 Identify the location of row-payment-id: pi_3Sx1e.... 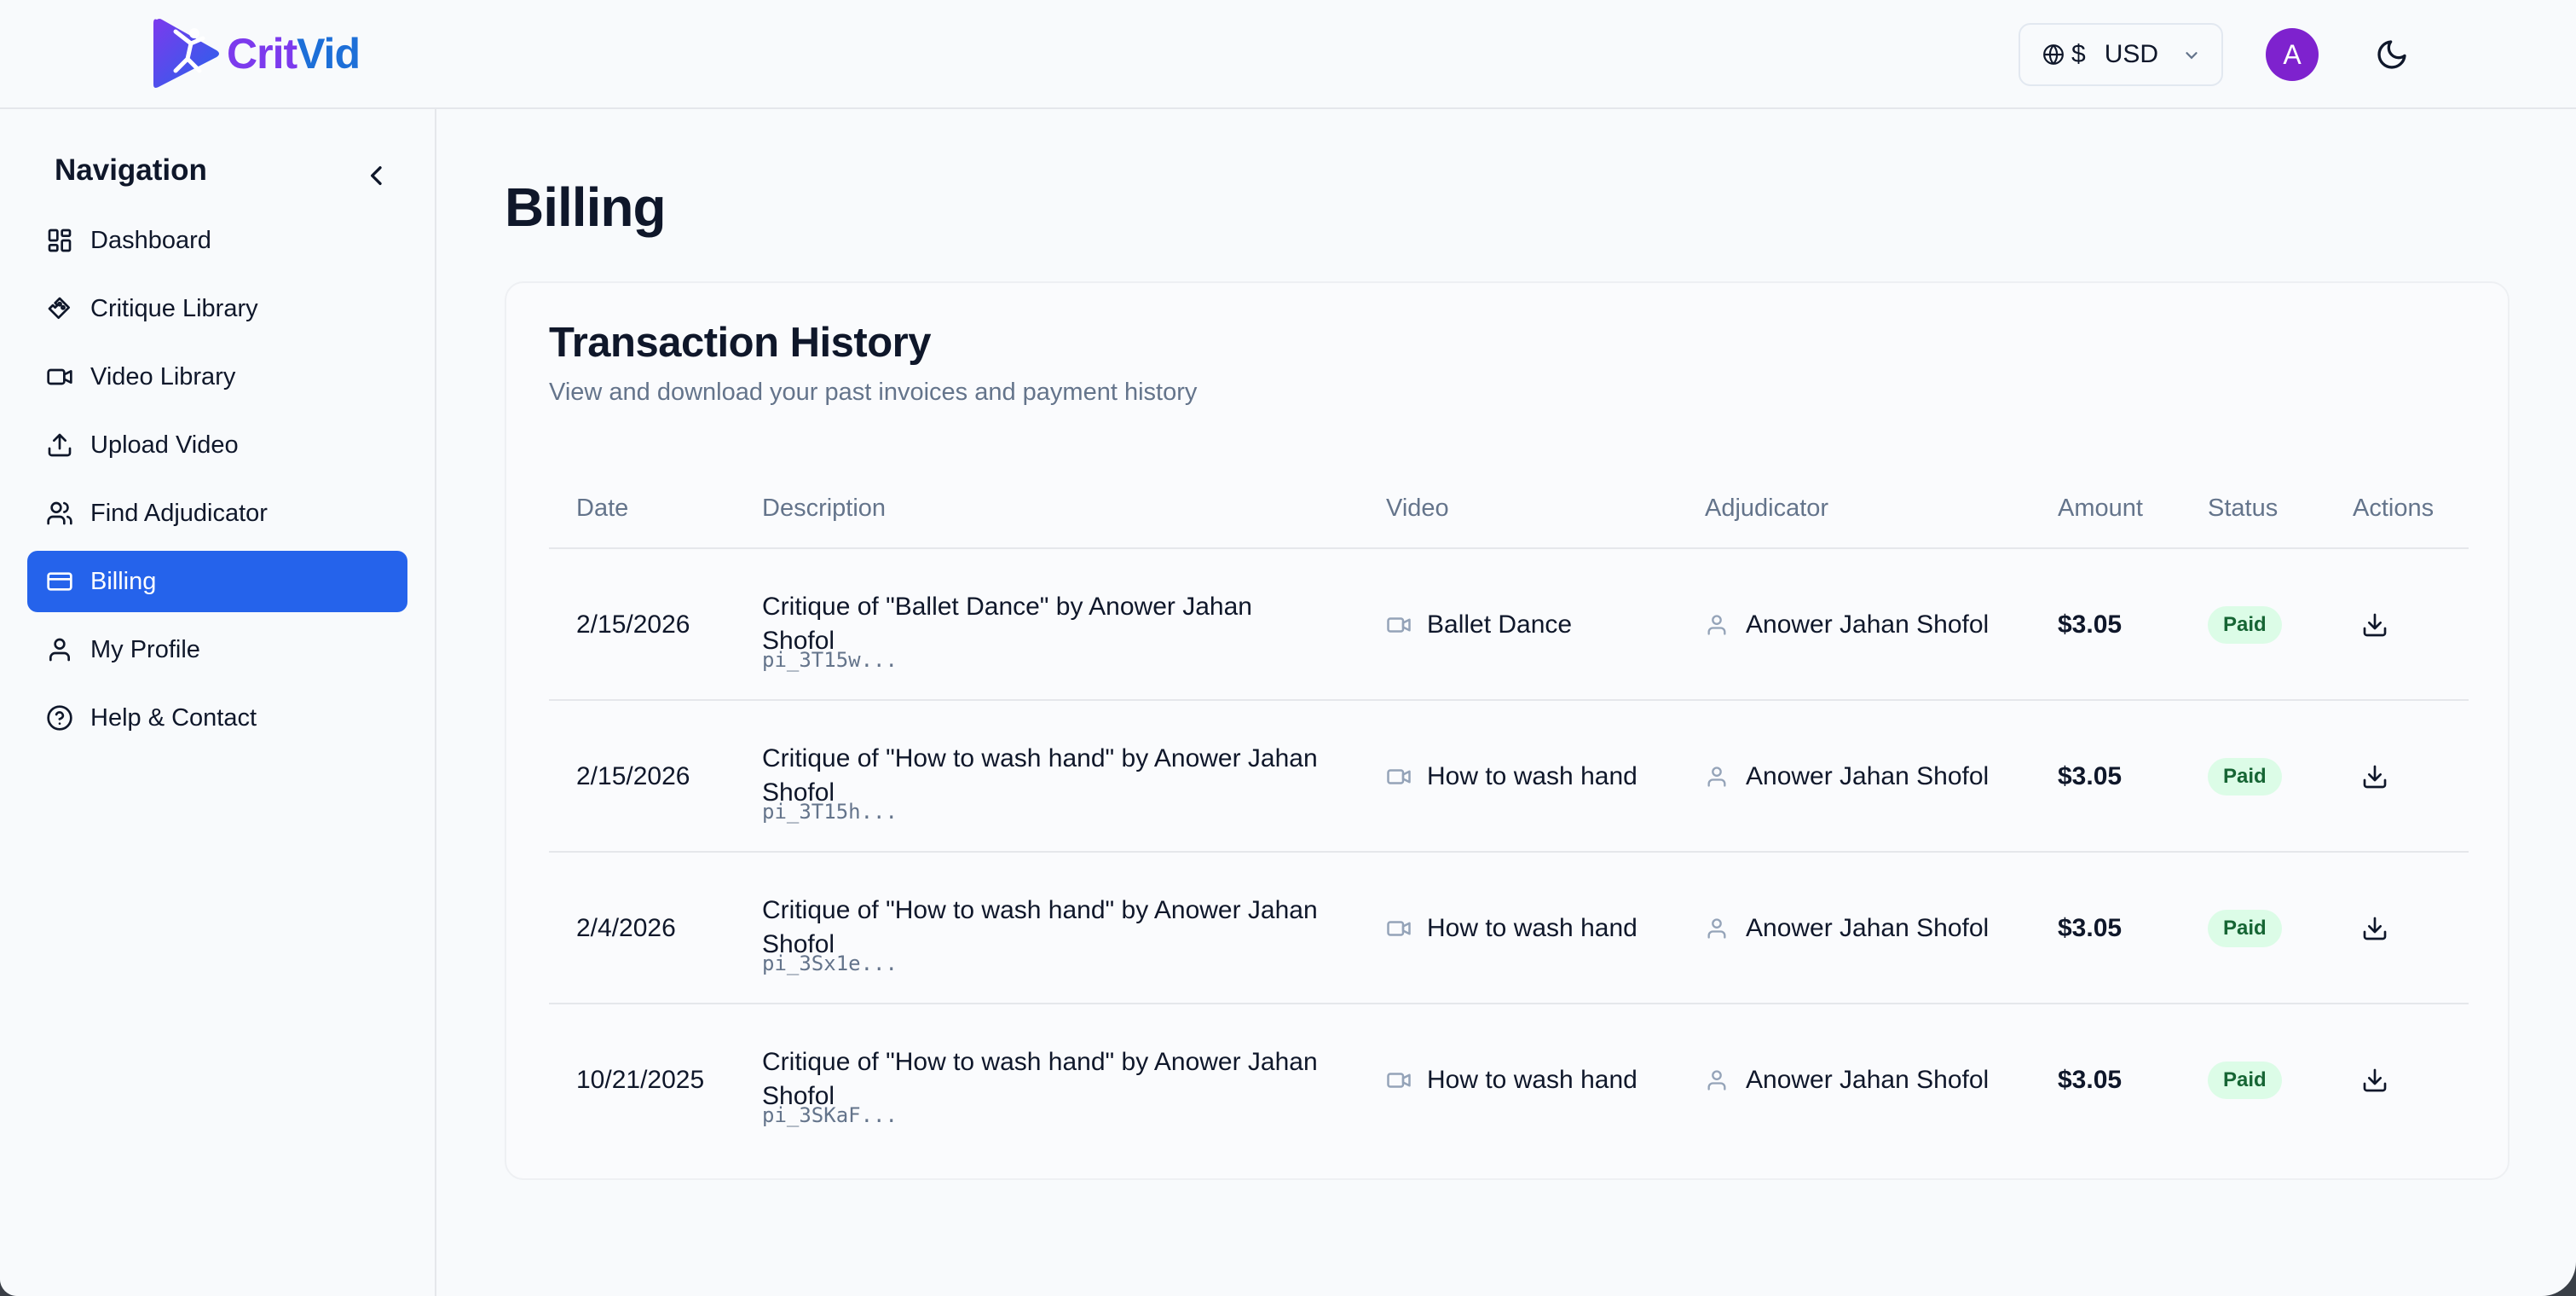
(830, 963).